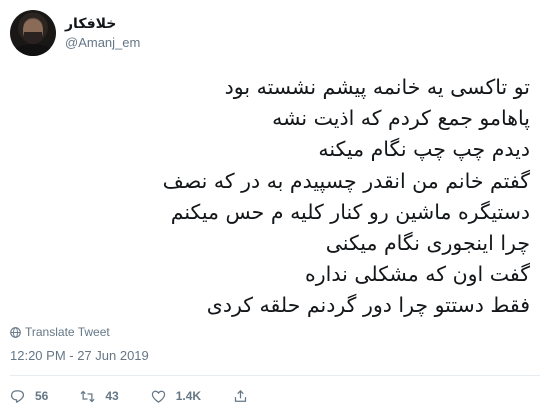  I want to click on like-count: 1.4K, so click(188, 396).